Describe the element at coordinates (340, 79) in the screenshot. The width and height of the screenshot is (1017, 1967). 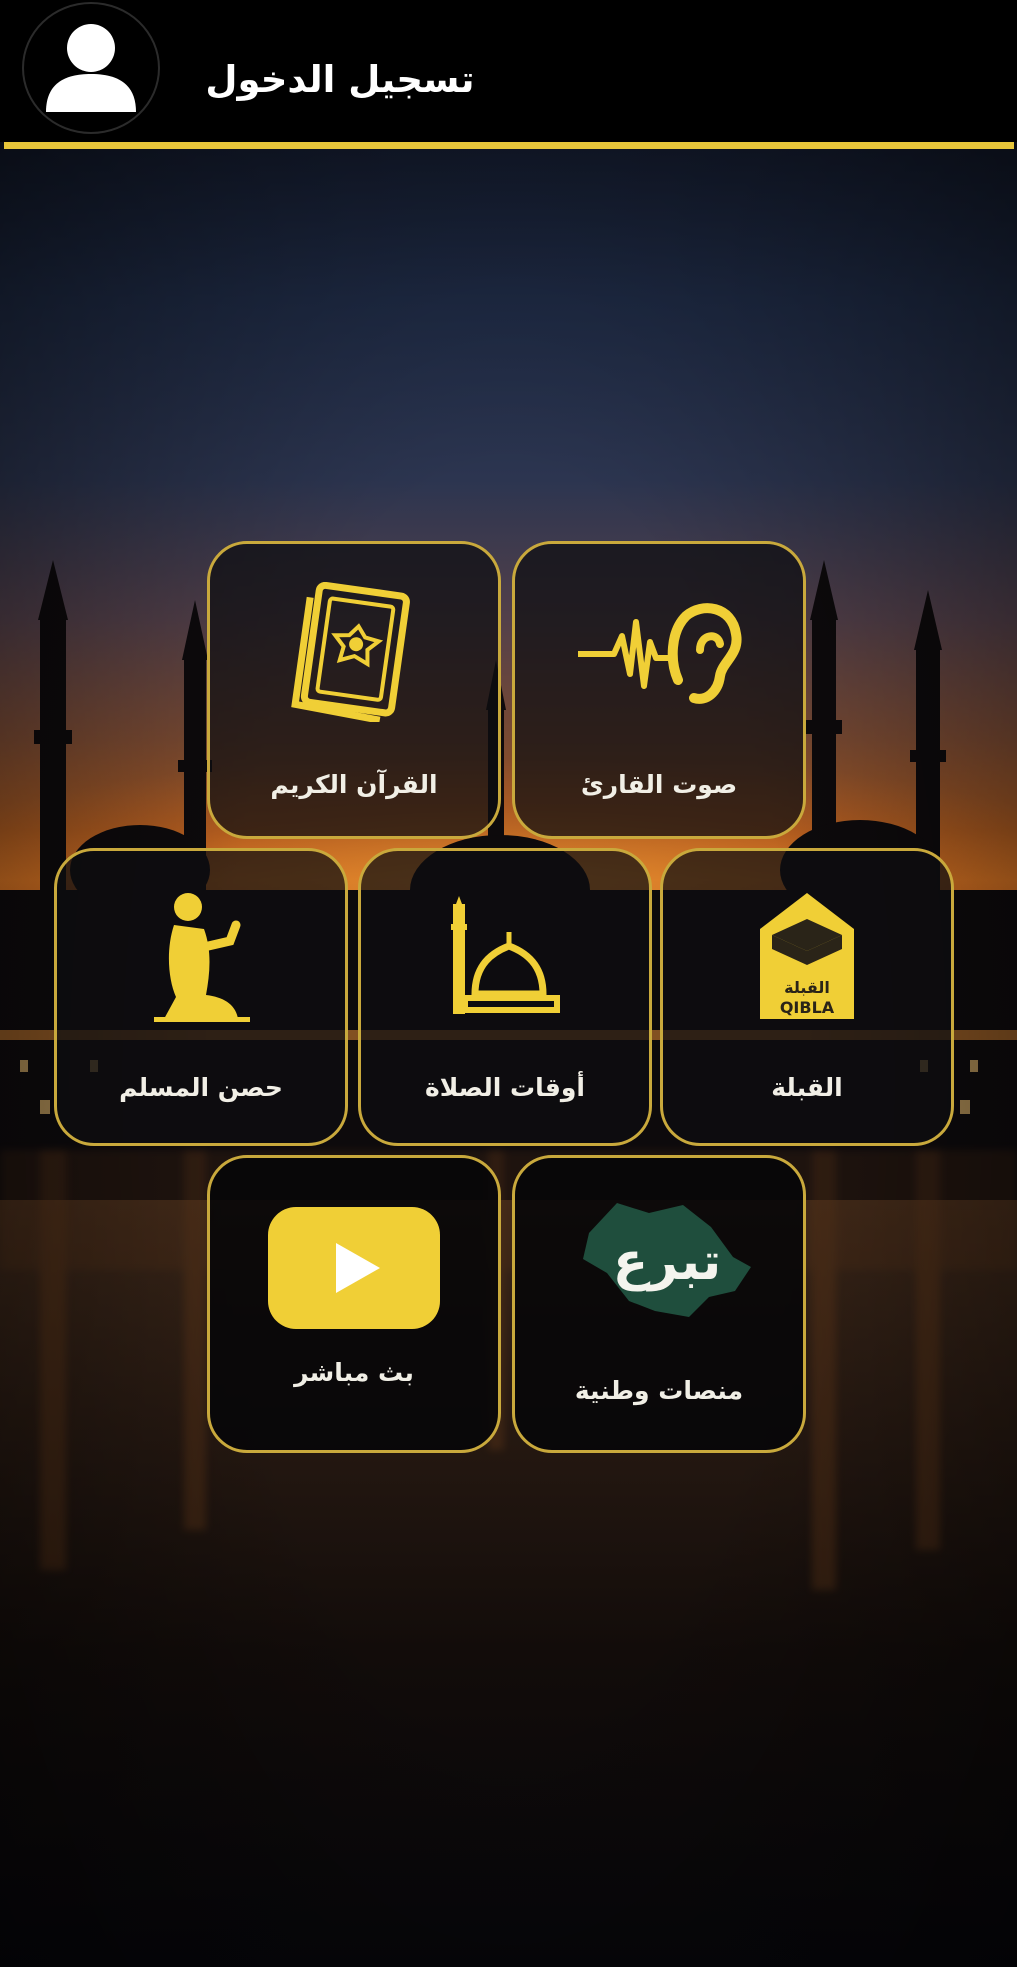
I see `login-link: تسجيل الدخول` at that location.